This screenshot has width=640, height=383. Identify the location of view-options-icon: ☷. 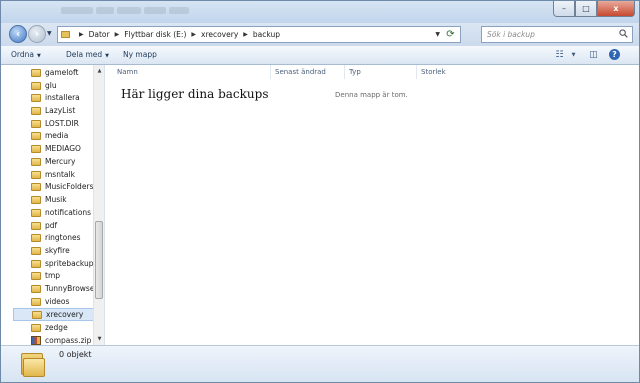
(559, 55).